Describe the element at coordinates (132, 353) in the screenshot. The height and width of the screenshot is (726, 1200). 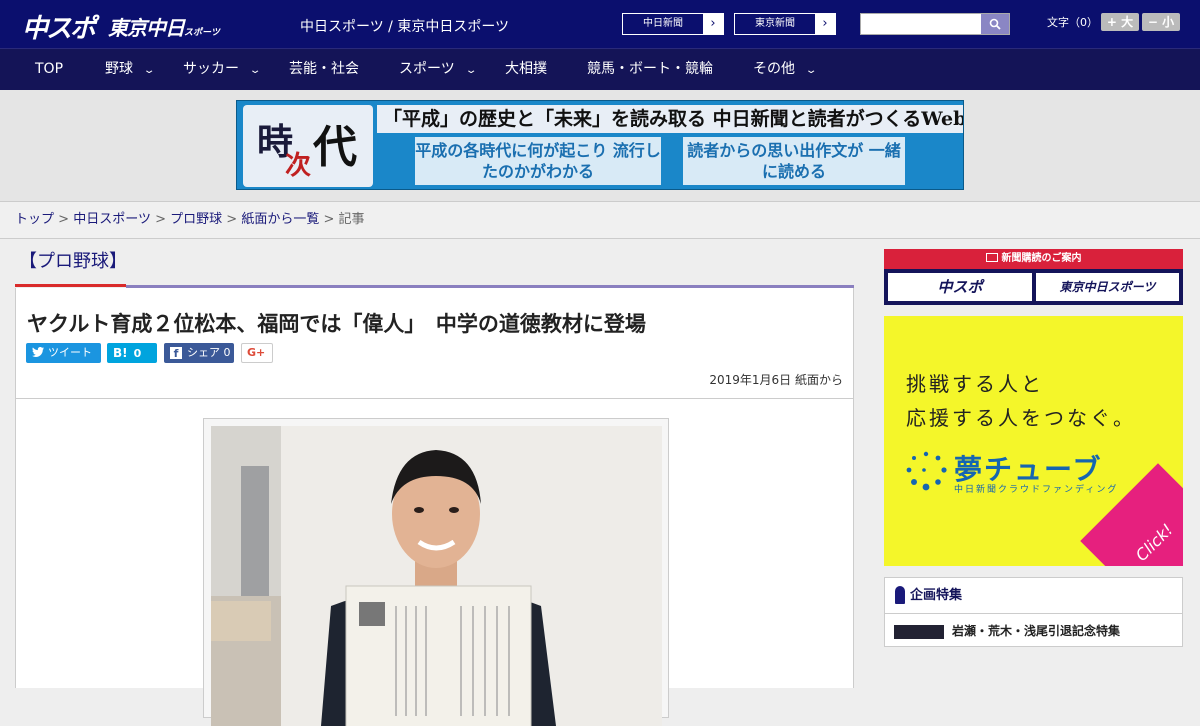
I see `hatena-bookmark-button: B! 0` at that location.